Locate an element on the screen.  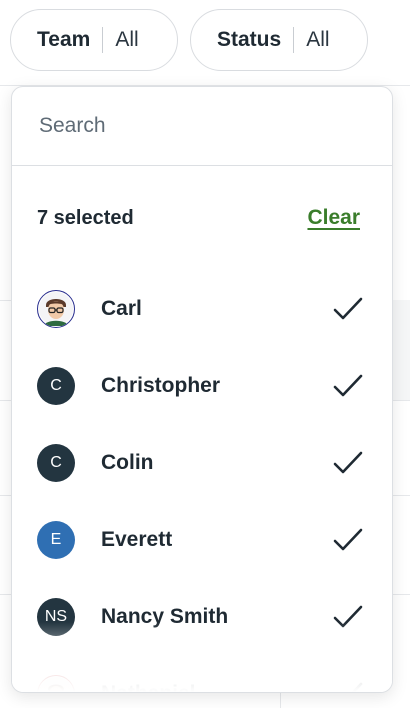
list-item: C Christopher is located at coordinates (202, 385).